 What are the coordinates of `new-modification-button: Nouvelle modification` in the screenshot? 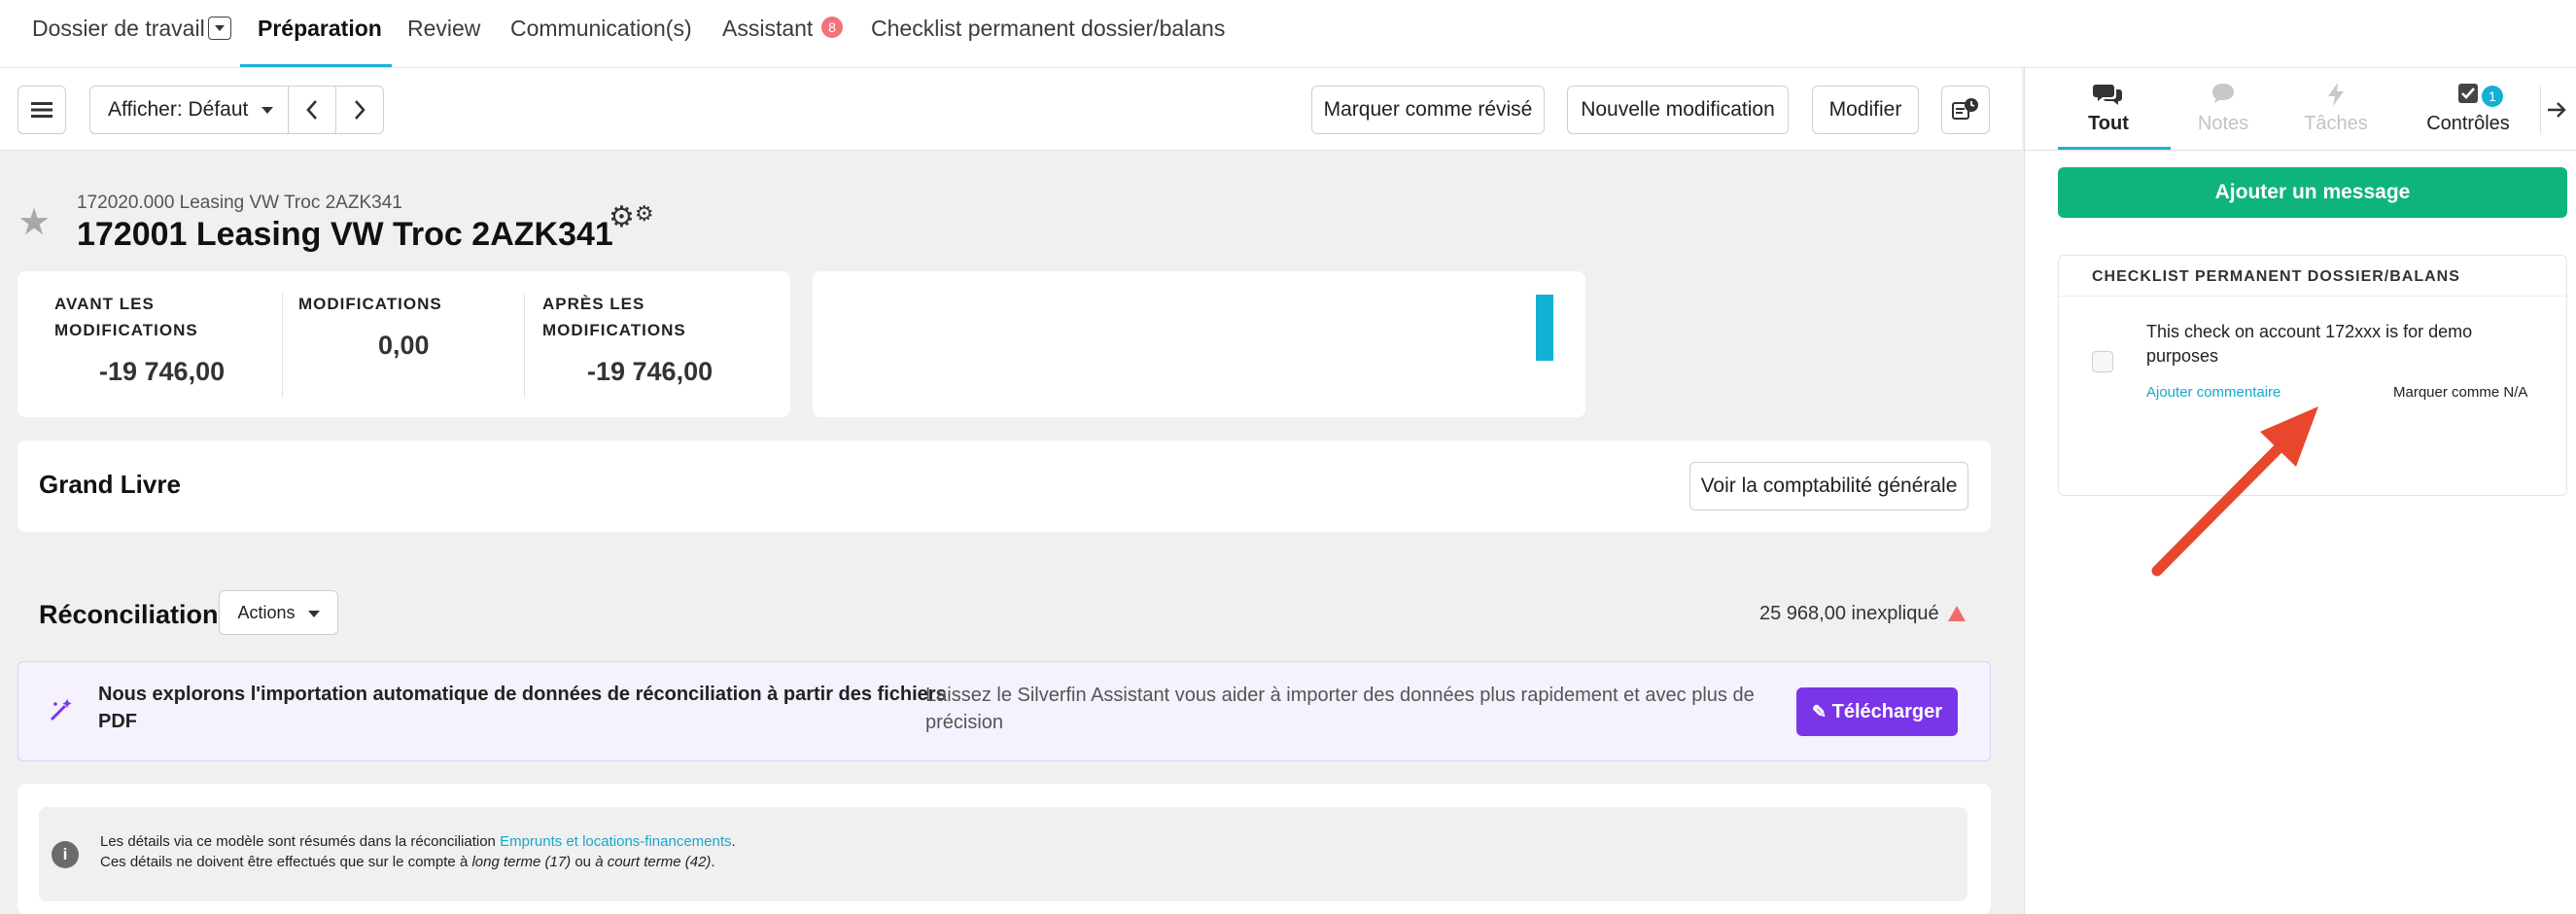 It's located at (1678, 110).